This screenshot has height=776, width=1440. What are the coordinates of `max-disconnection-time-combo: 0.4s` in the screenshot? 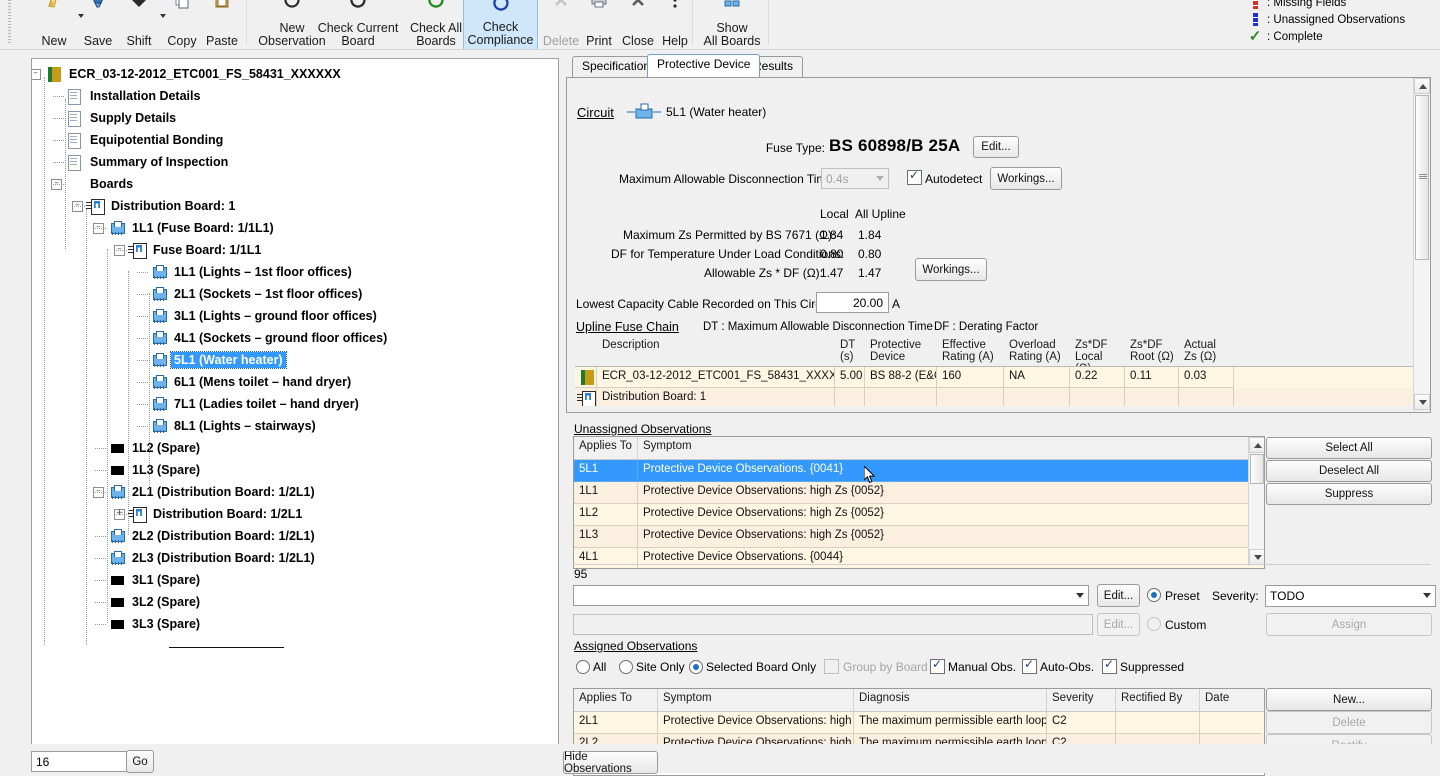 It's located at (855, 178).